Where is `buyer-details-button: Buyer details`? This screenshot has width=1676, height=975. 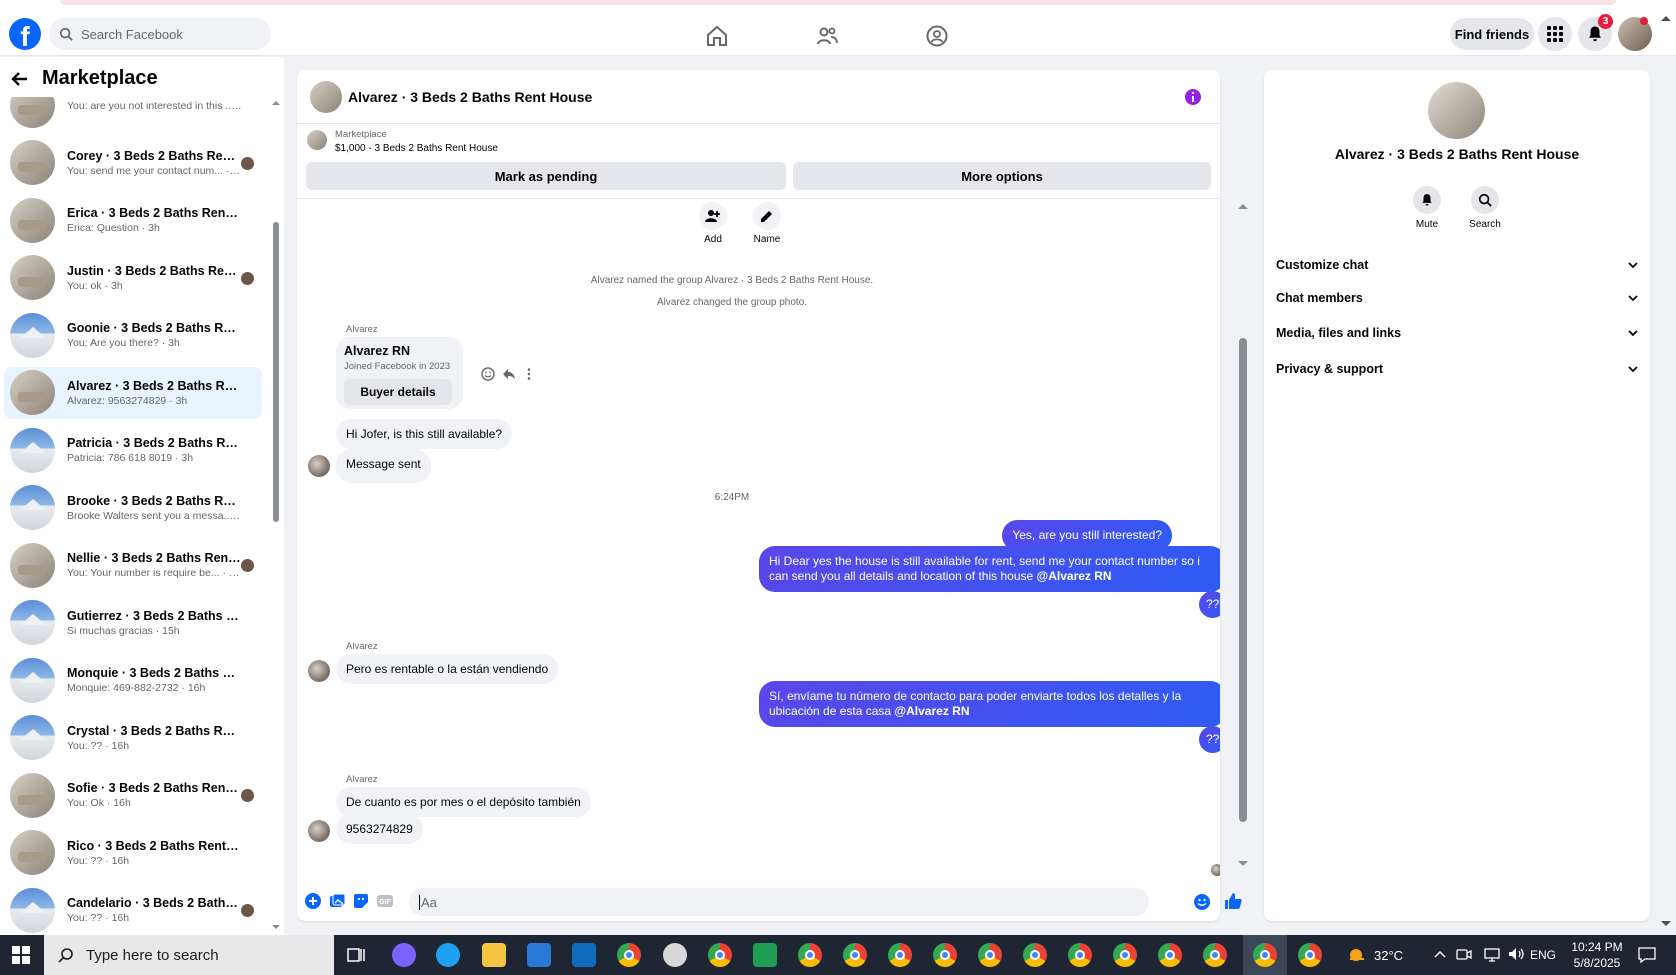
buyer-details-button: Buyer details is located at coordinates (398, 392).